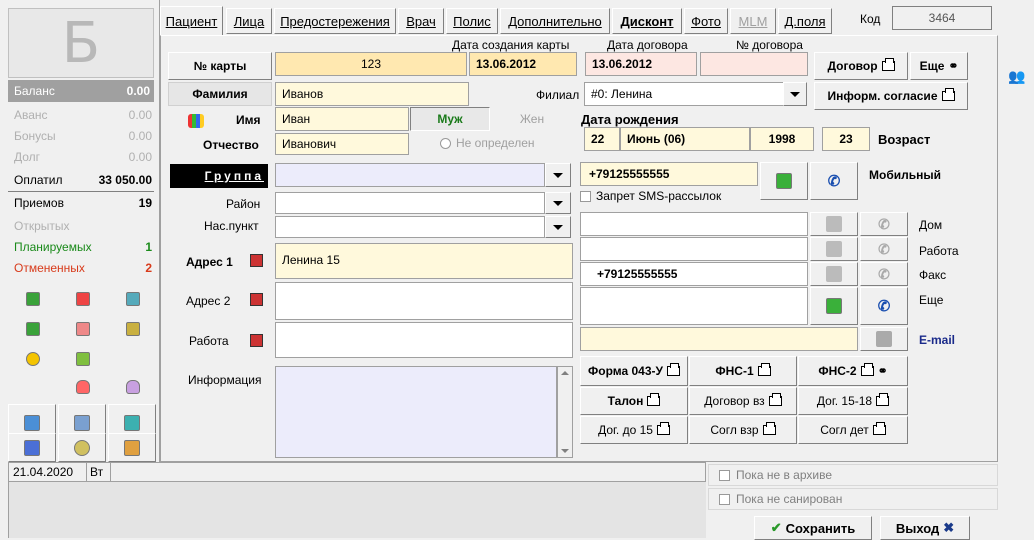 The width and height of the screenshot is (1034, 540). Describe the element at coordinates (558, 227) in the screenshot. I see `locality-dropdown-button` at that location.